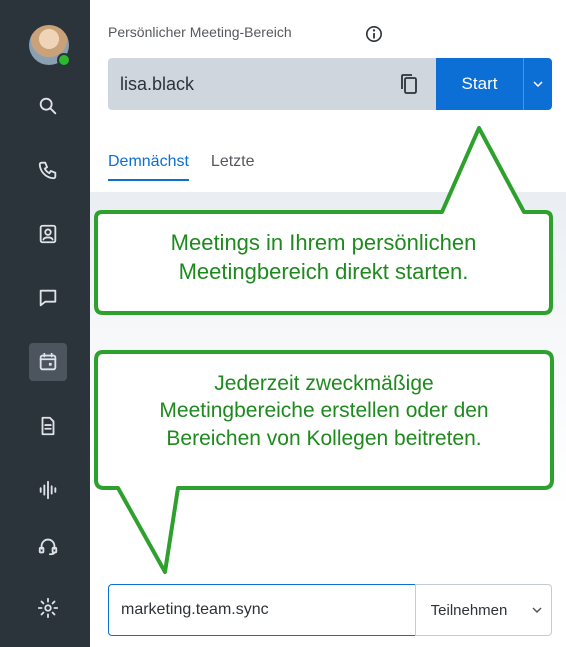 Image resolution: width=566 pixels, height=647 pixels. I want to click on info-icon, so click(374, 34).